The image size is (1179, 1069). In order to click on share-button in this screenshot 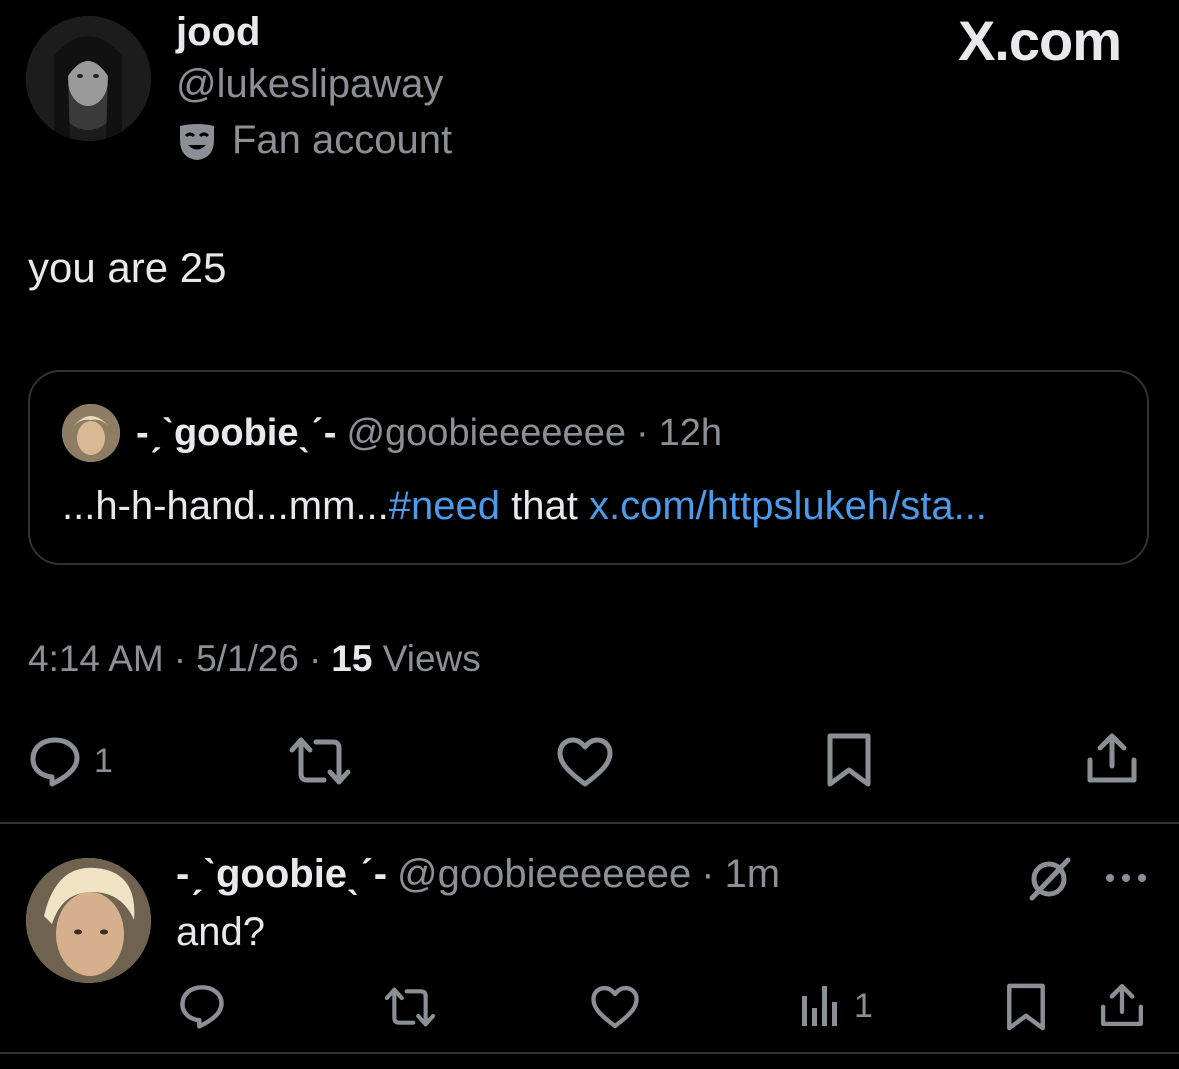, I will do `click(1112, 758)`.